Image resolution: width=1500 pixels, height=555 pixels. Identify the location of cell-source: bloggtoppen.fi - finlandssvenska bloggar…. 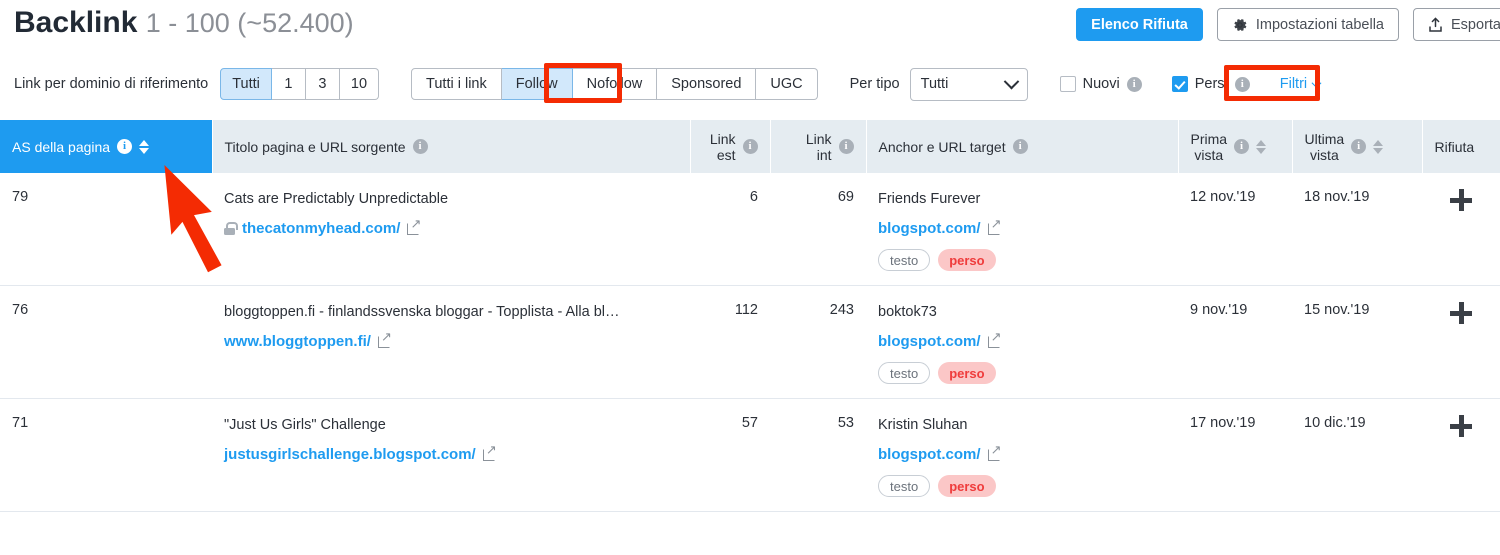
(451, 342).